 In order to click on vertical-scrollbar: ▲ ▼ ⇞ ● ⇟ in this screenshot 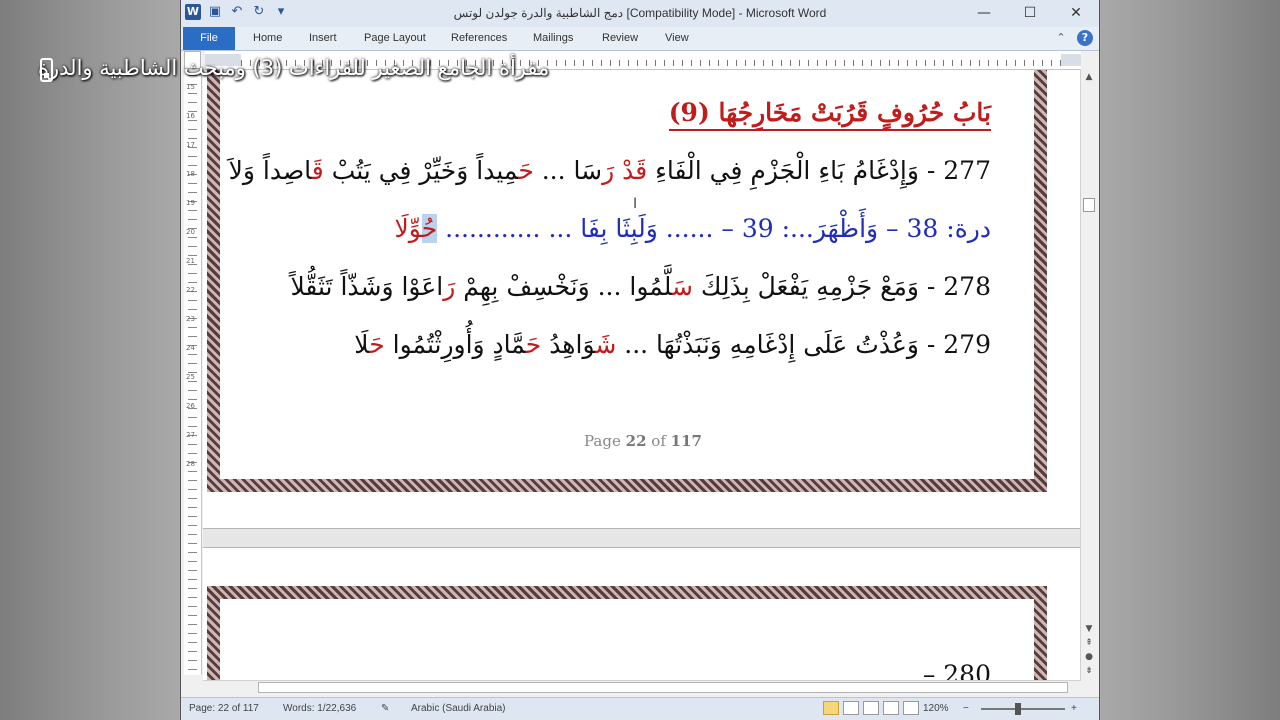, I will do `click(1088, 375)`.